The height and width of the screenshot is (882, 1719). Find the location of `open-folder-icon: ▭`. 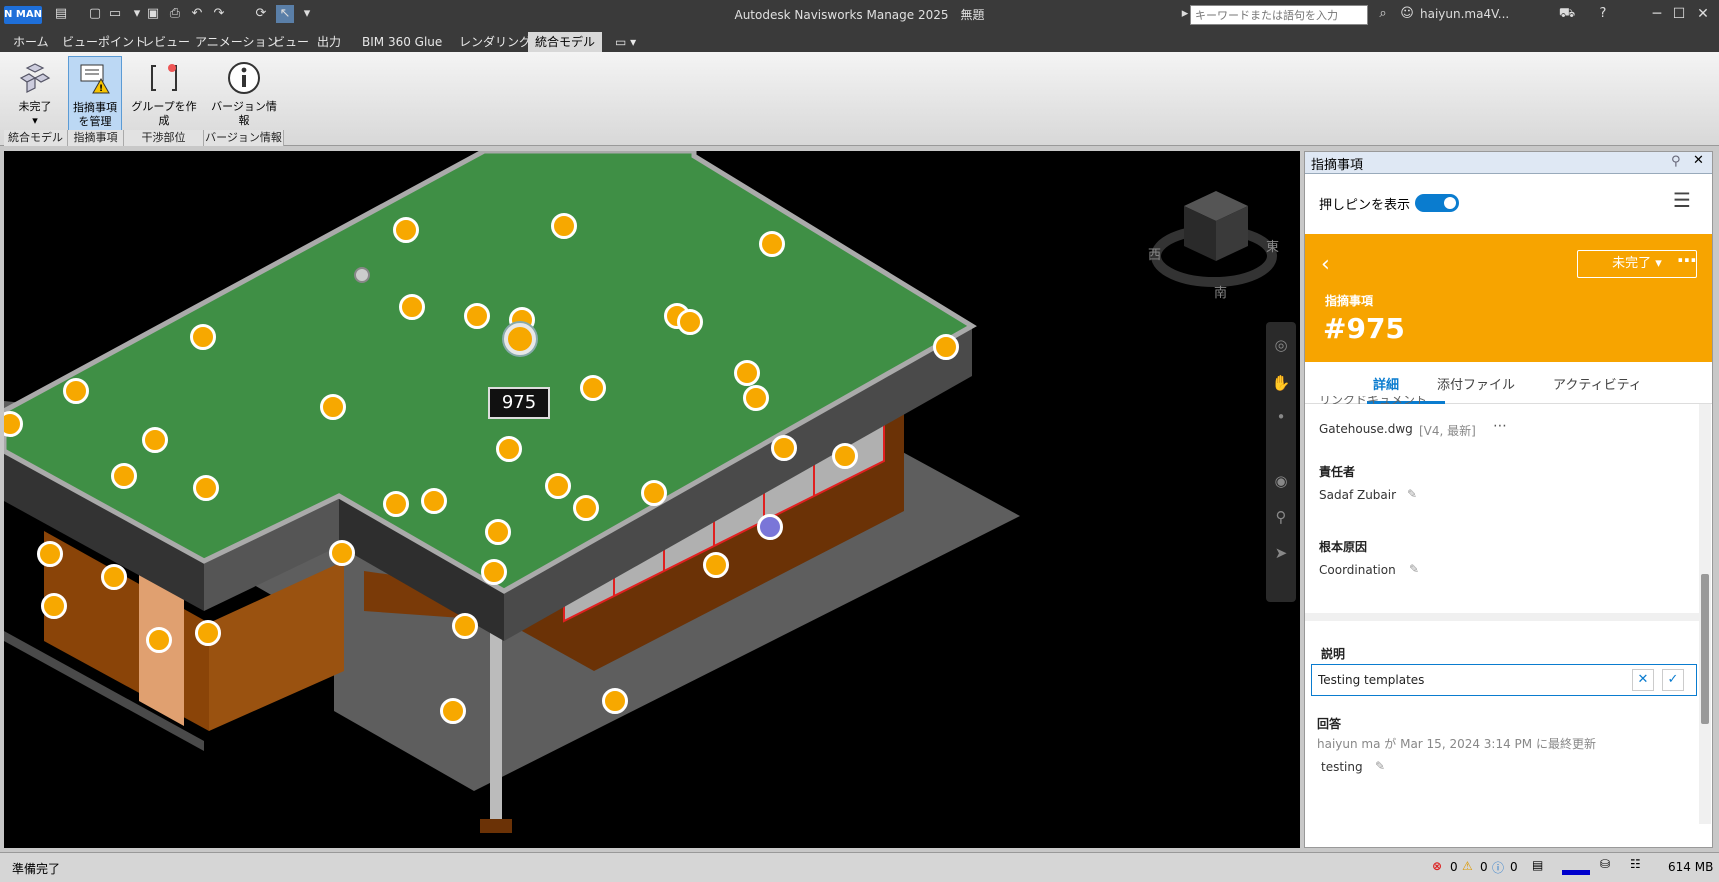

open-folder-icon: ▭ is located at coordinates (115, 14).